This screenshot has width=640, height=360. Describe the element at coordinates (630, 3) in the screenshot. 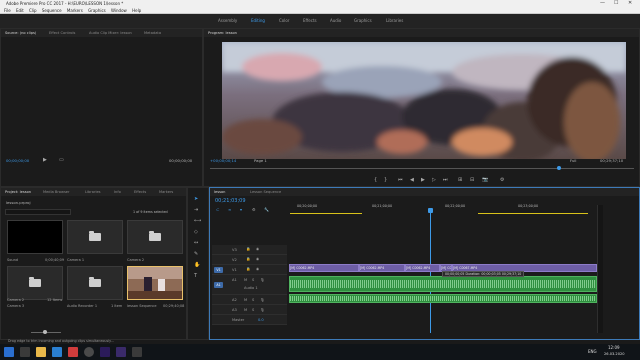

I see `close-button: ✕` at that location.